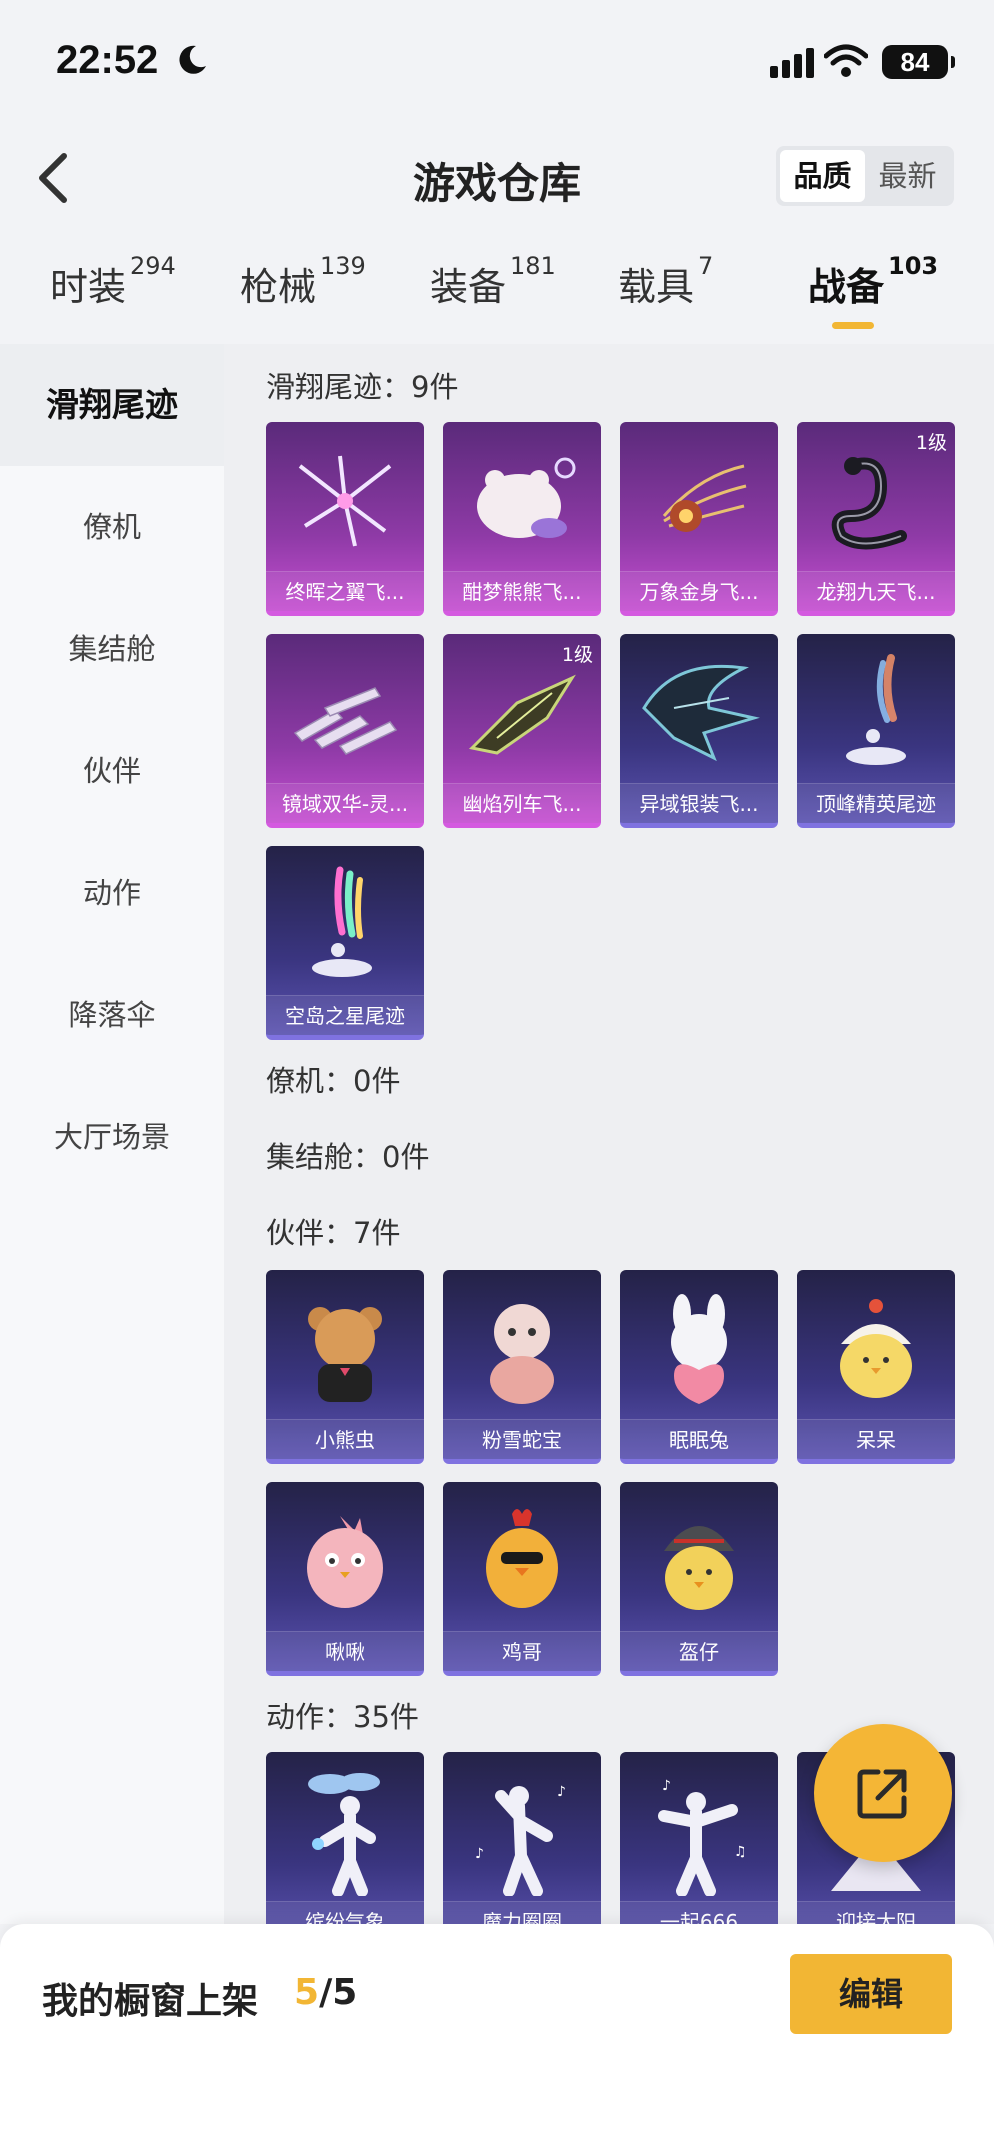 The height and width of the screenshot is (2152, 994). What do you see at coordinates (112, 771) in the screenshot?
I see `sidebar-item-companion: 伙伴` at bounding box center [112, 771].